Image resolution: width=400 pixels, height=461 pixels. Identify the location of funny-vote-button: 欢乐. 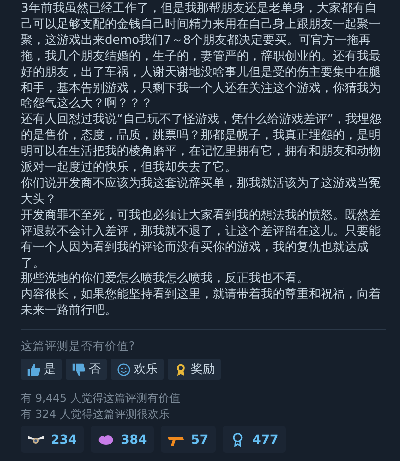
(137, 369).